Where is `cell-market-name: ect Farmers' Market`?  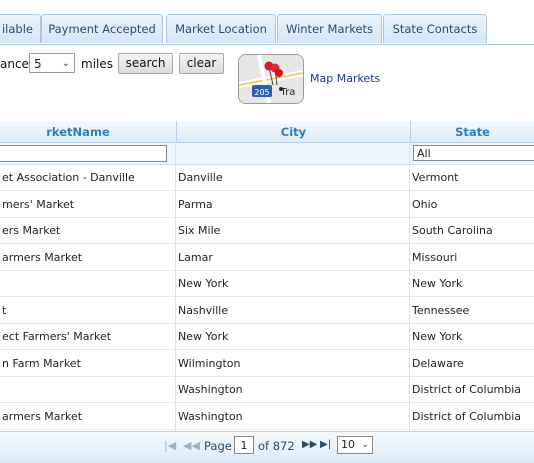
cell-market-name: ect Farmers' Market is located at coordinates (57, 336).